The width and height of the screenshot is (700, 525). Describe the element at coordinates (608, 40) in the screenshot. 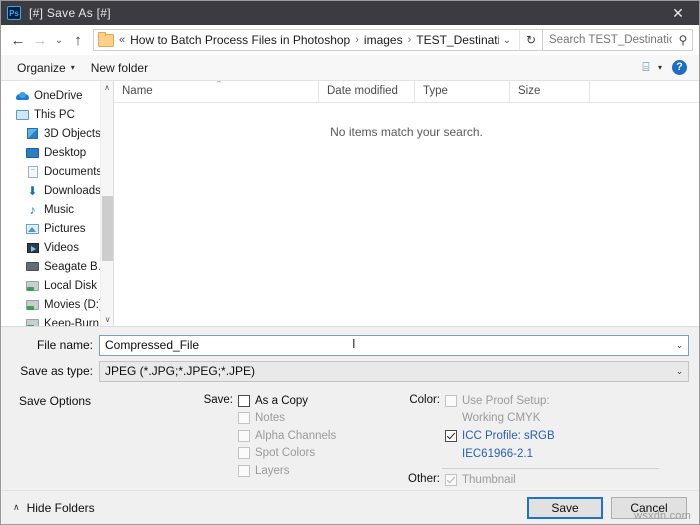

I see `search-input` at that location.